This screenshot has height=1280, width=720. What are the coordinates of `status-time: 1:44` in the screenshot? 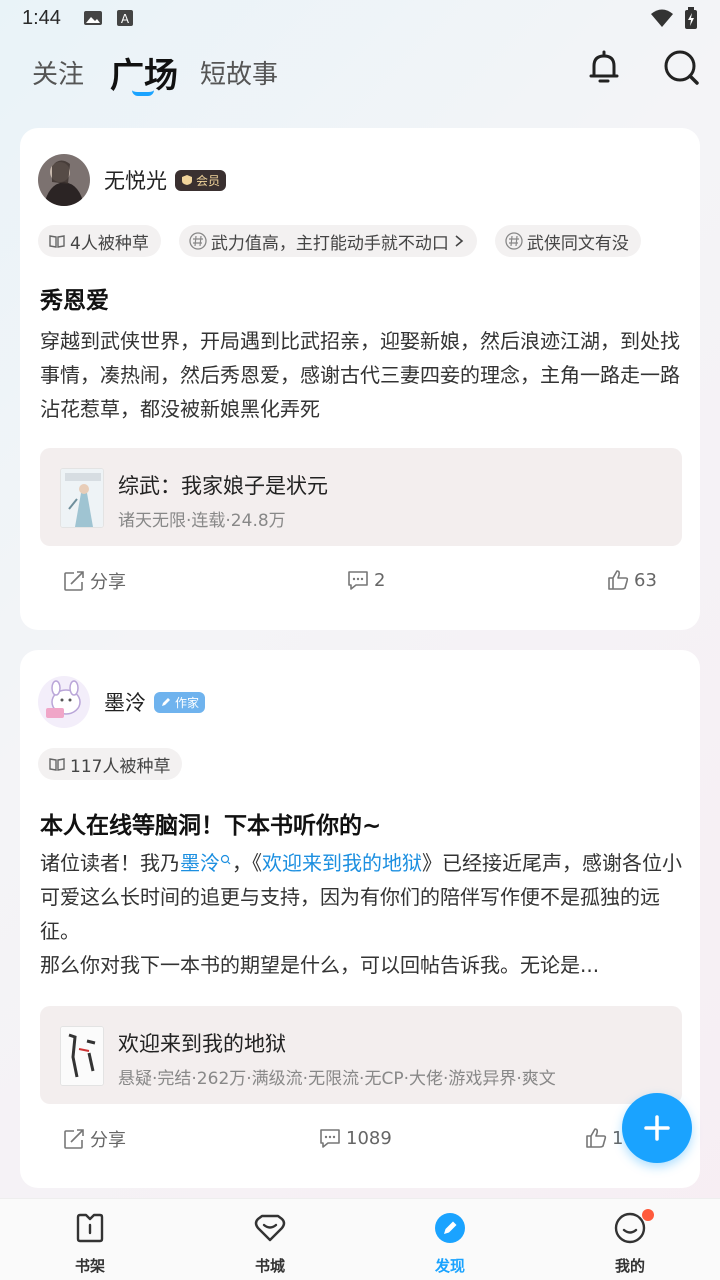 It's located at (41, 17).